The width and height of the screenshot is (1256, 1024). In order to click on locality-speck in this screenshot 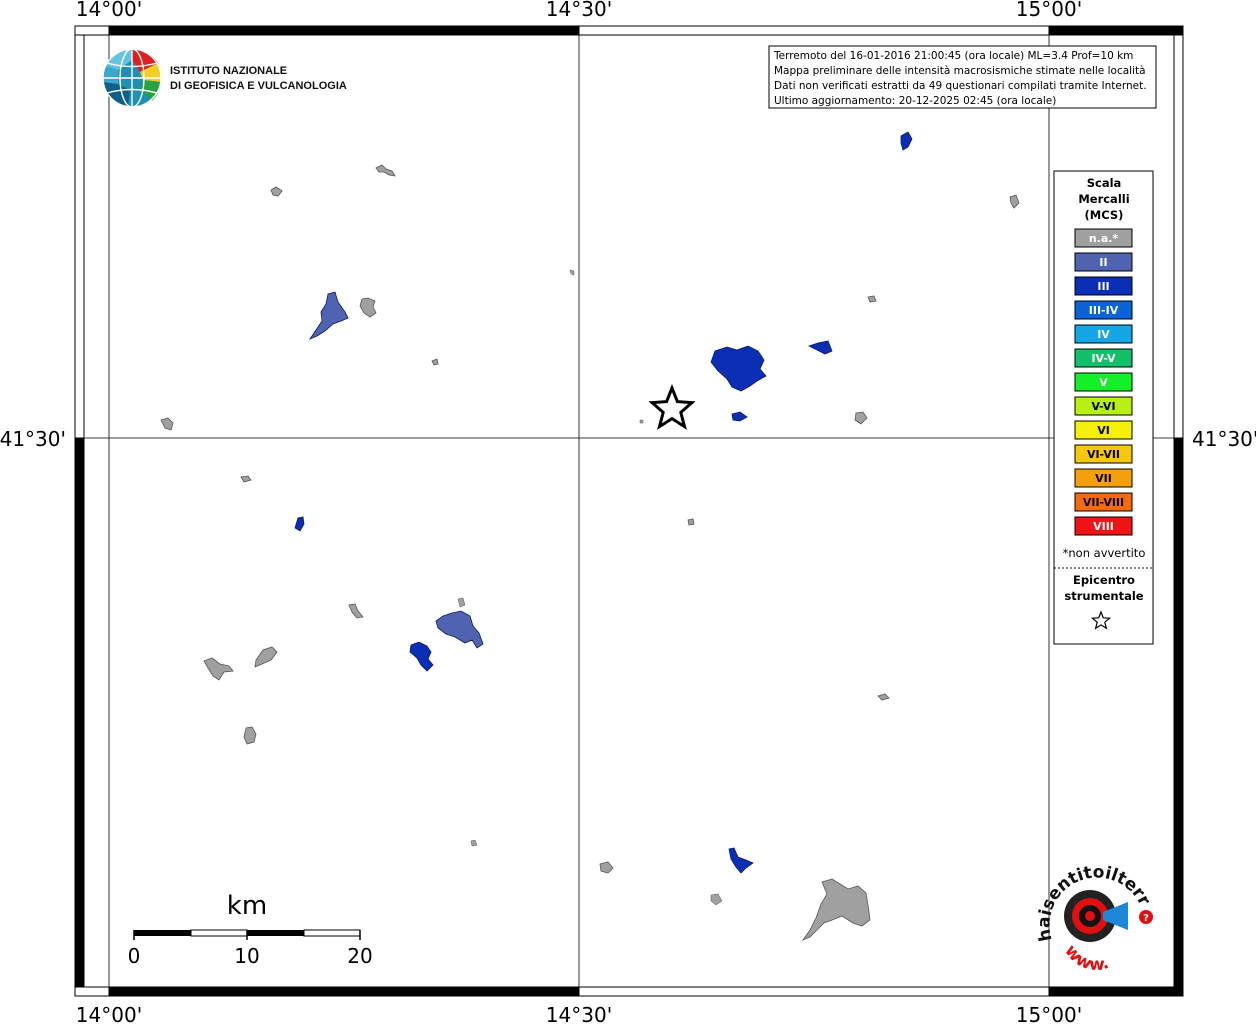, I will do `click(641, 421)`.